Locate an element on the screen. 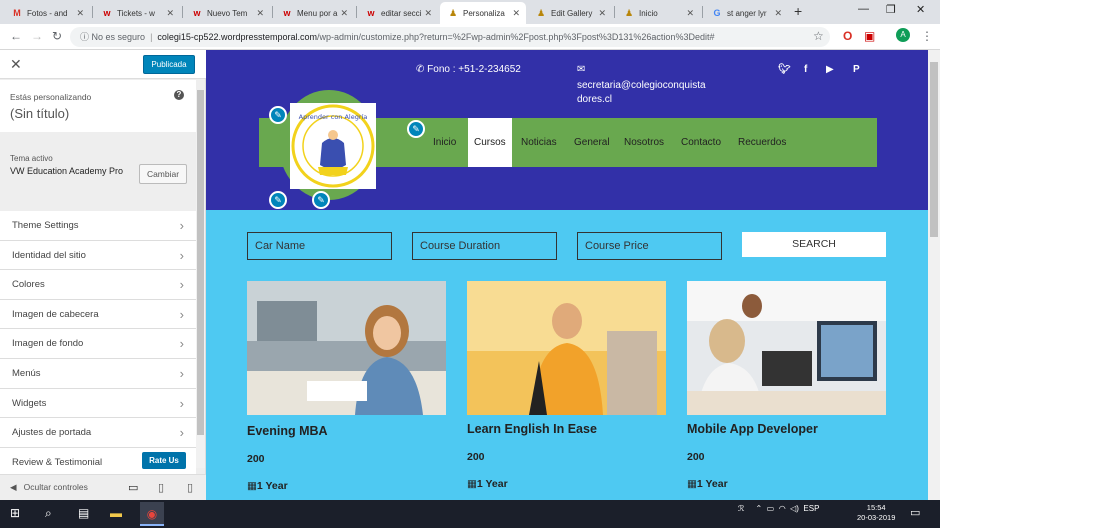 The height and width of the screenshot is (528, 1100). browser-tab: w editar secci ✕ is located at coordinates (398, 13).